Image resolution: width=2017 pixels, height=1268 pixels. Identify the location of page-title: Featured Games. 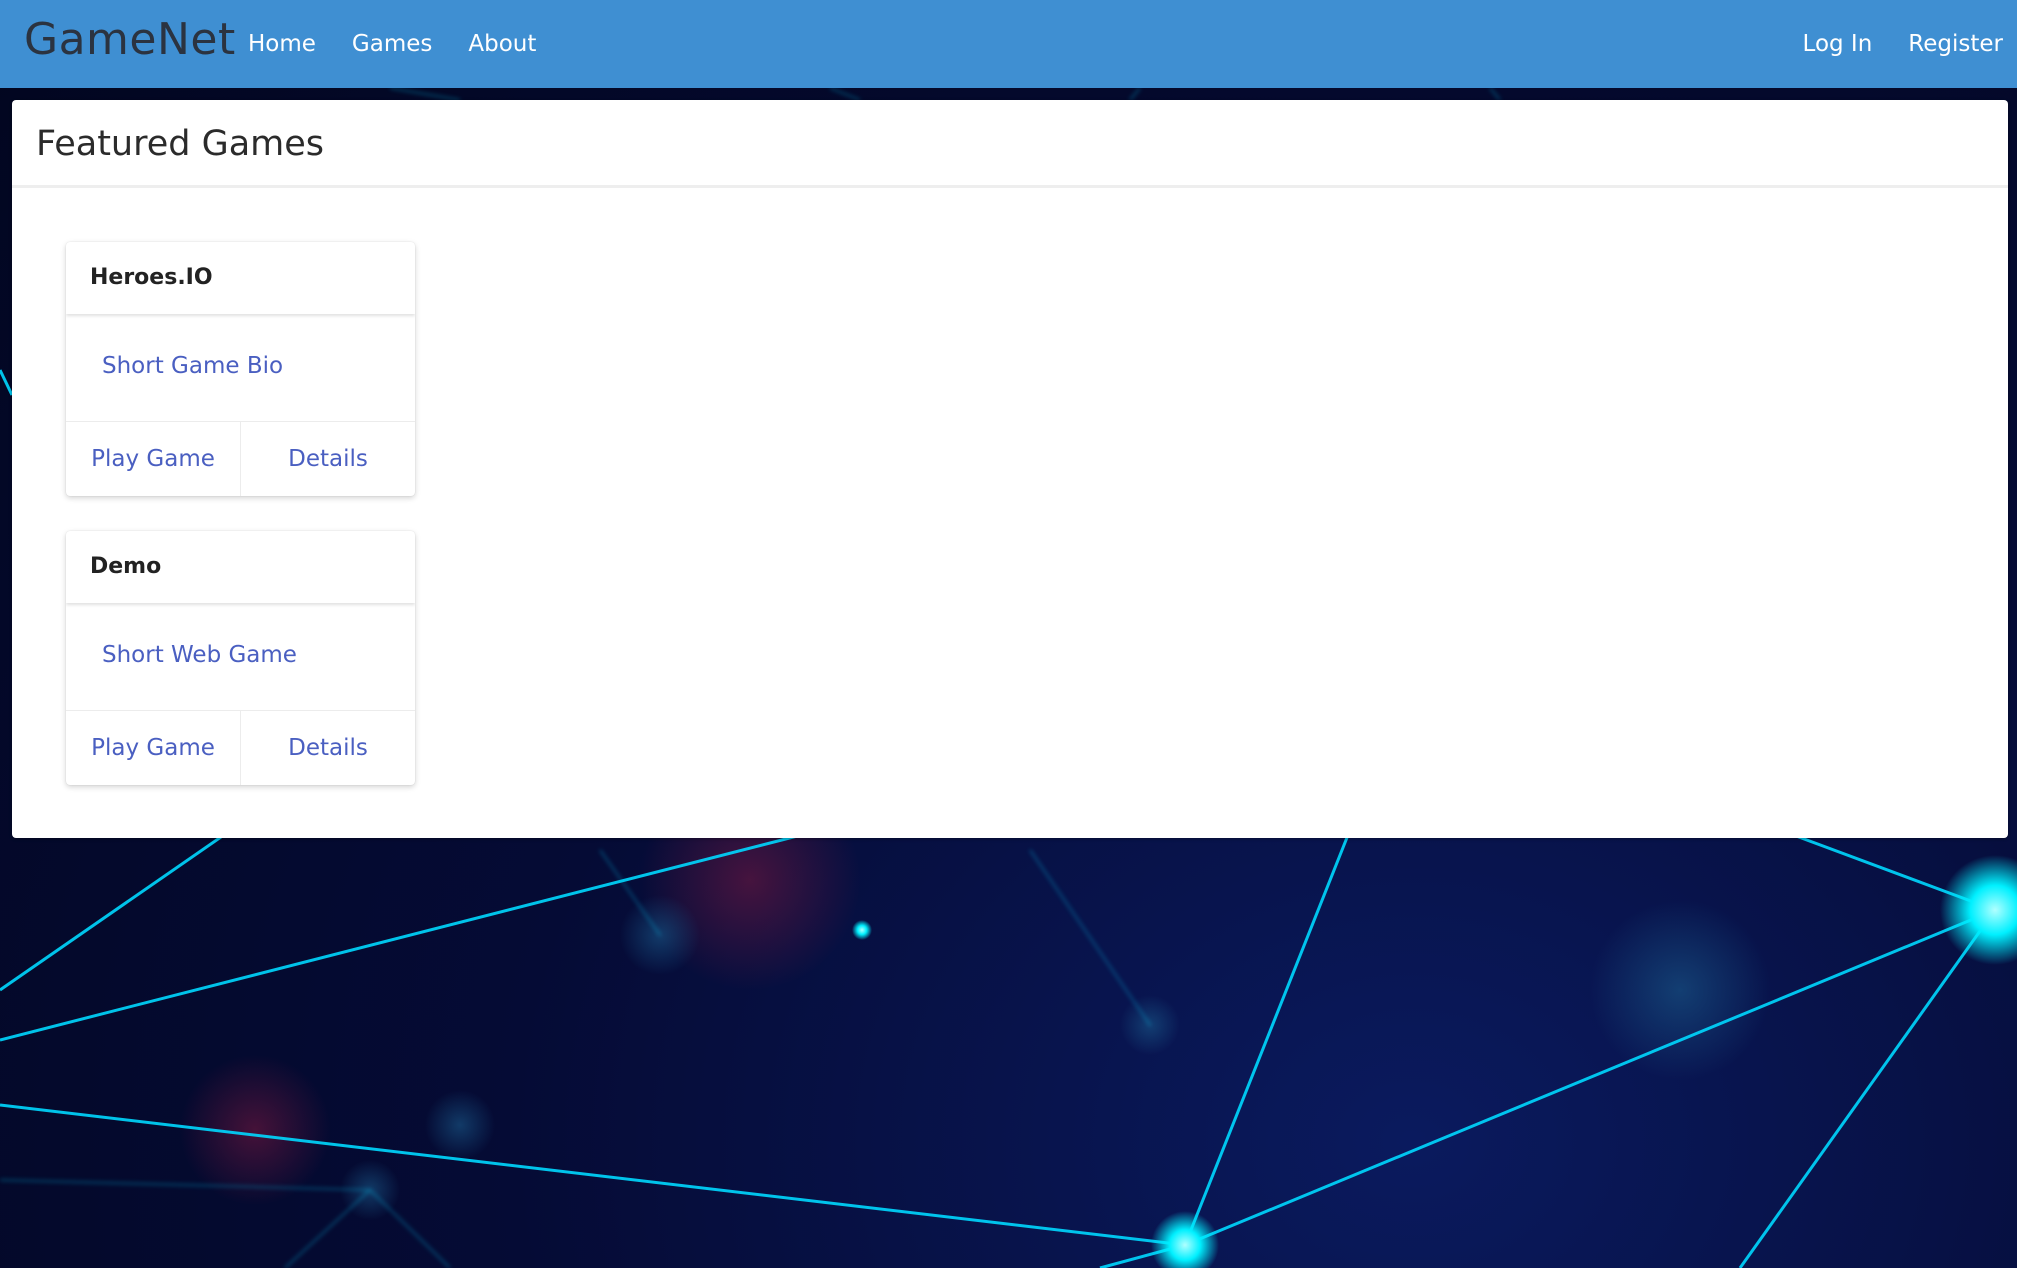
(180, 144).